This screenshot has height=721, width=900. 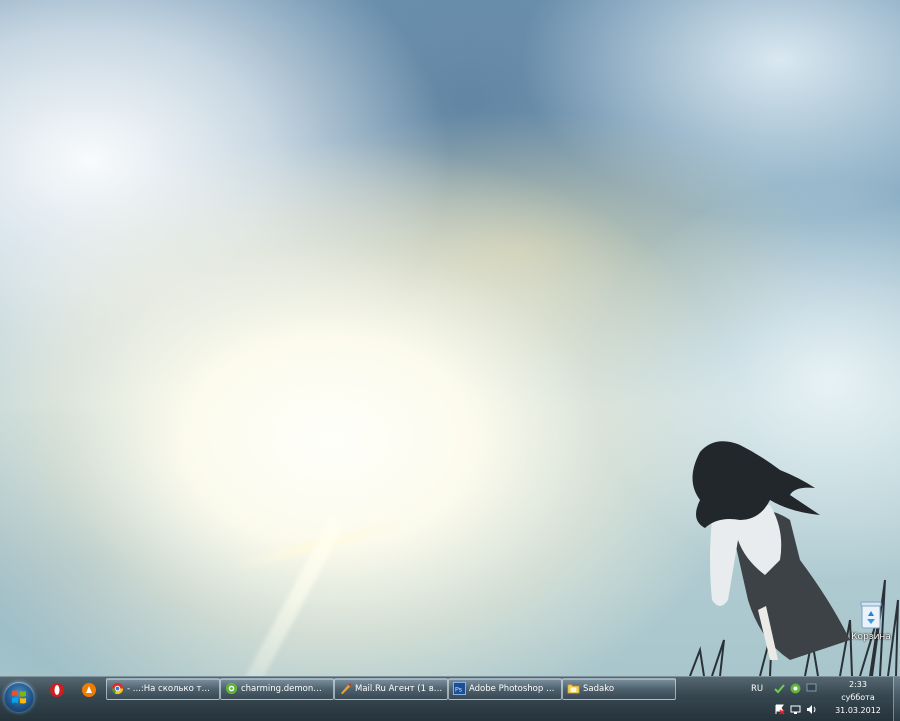 I want to click on clock: 2:33 суббота 31.03.2012, so click(x=858, y=697).